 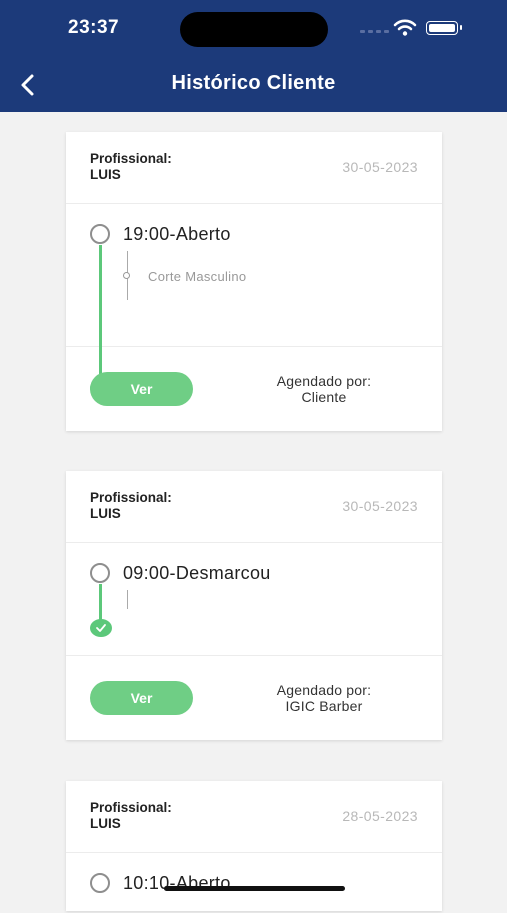 What do you see at coordinates (254, 29) in the screenshot?
I see `dynamic-island` at bounding box center [254, 29].